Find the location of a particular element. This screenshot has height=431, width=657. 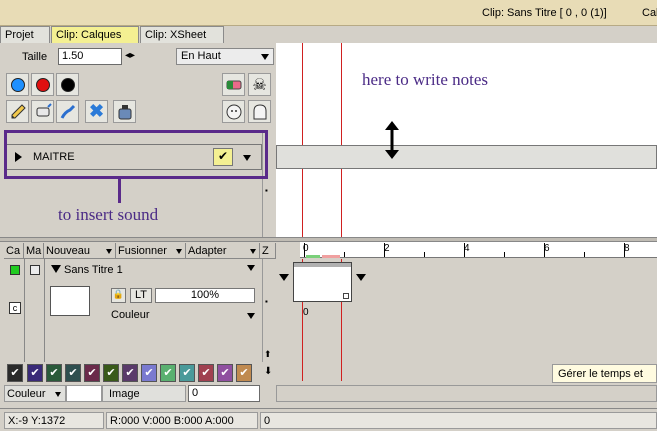

swatch-6: ✔ is located at coordinates (111, 373).